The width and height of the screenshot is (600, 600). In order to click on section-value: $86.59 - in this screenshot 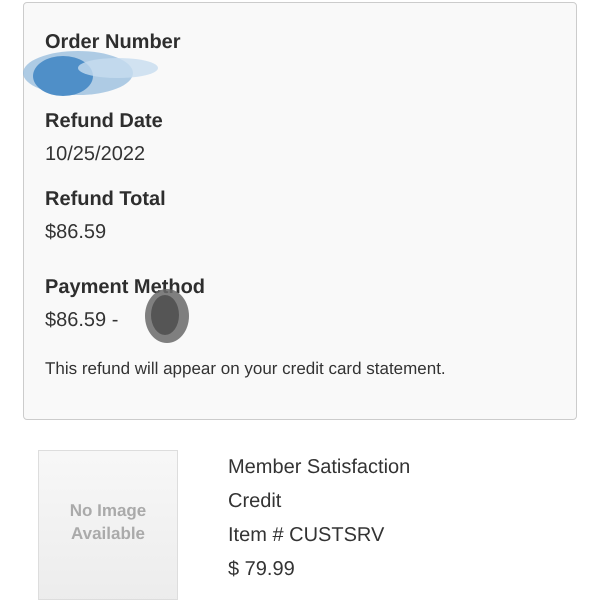, I will do `click(81, 320)`.